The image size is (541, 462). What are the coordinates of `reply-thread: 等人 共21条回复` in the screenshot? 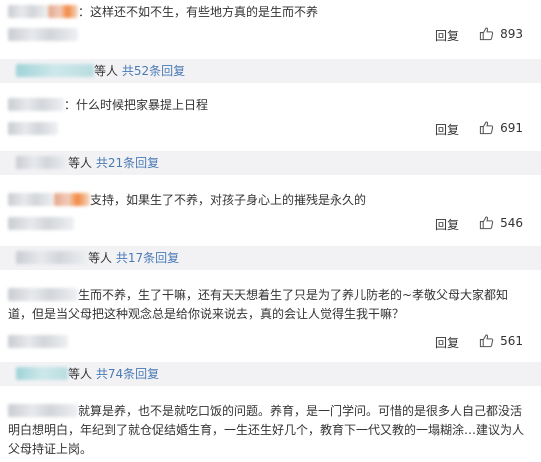 It's located at (270, 163).